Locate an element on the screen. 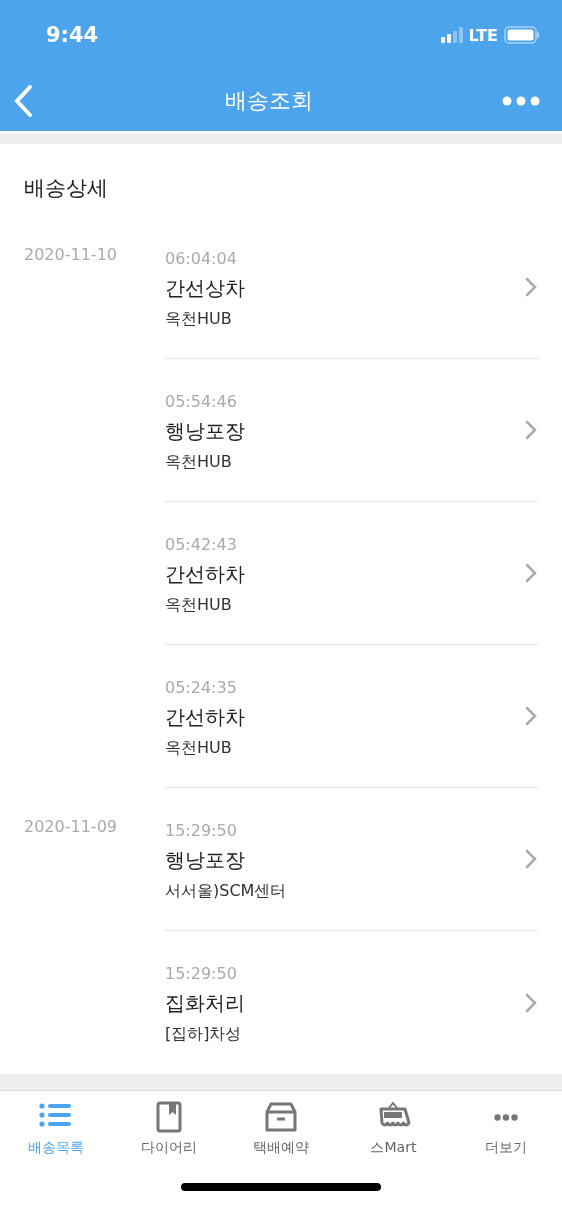 This screenshot has width=562, height=1218. box-icon is located at coordinates (281, 1117).